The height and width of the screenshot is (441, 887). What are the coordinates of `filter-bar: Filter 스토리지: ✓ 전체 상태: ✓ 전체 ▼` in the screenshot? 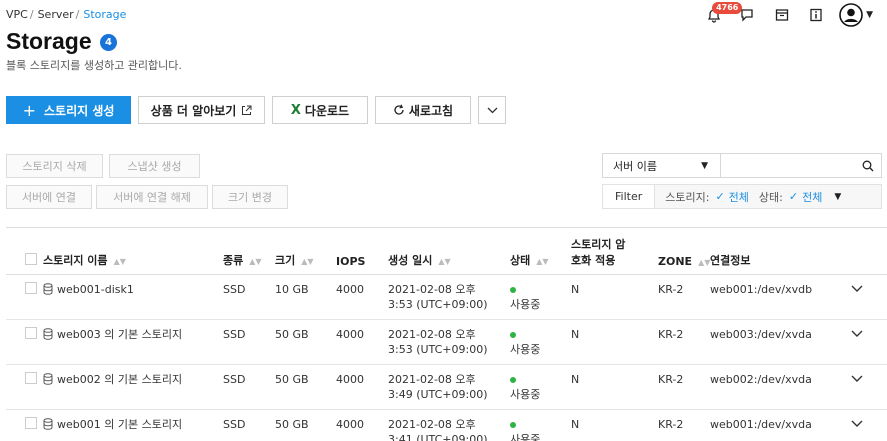 It's located at (742, 196).